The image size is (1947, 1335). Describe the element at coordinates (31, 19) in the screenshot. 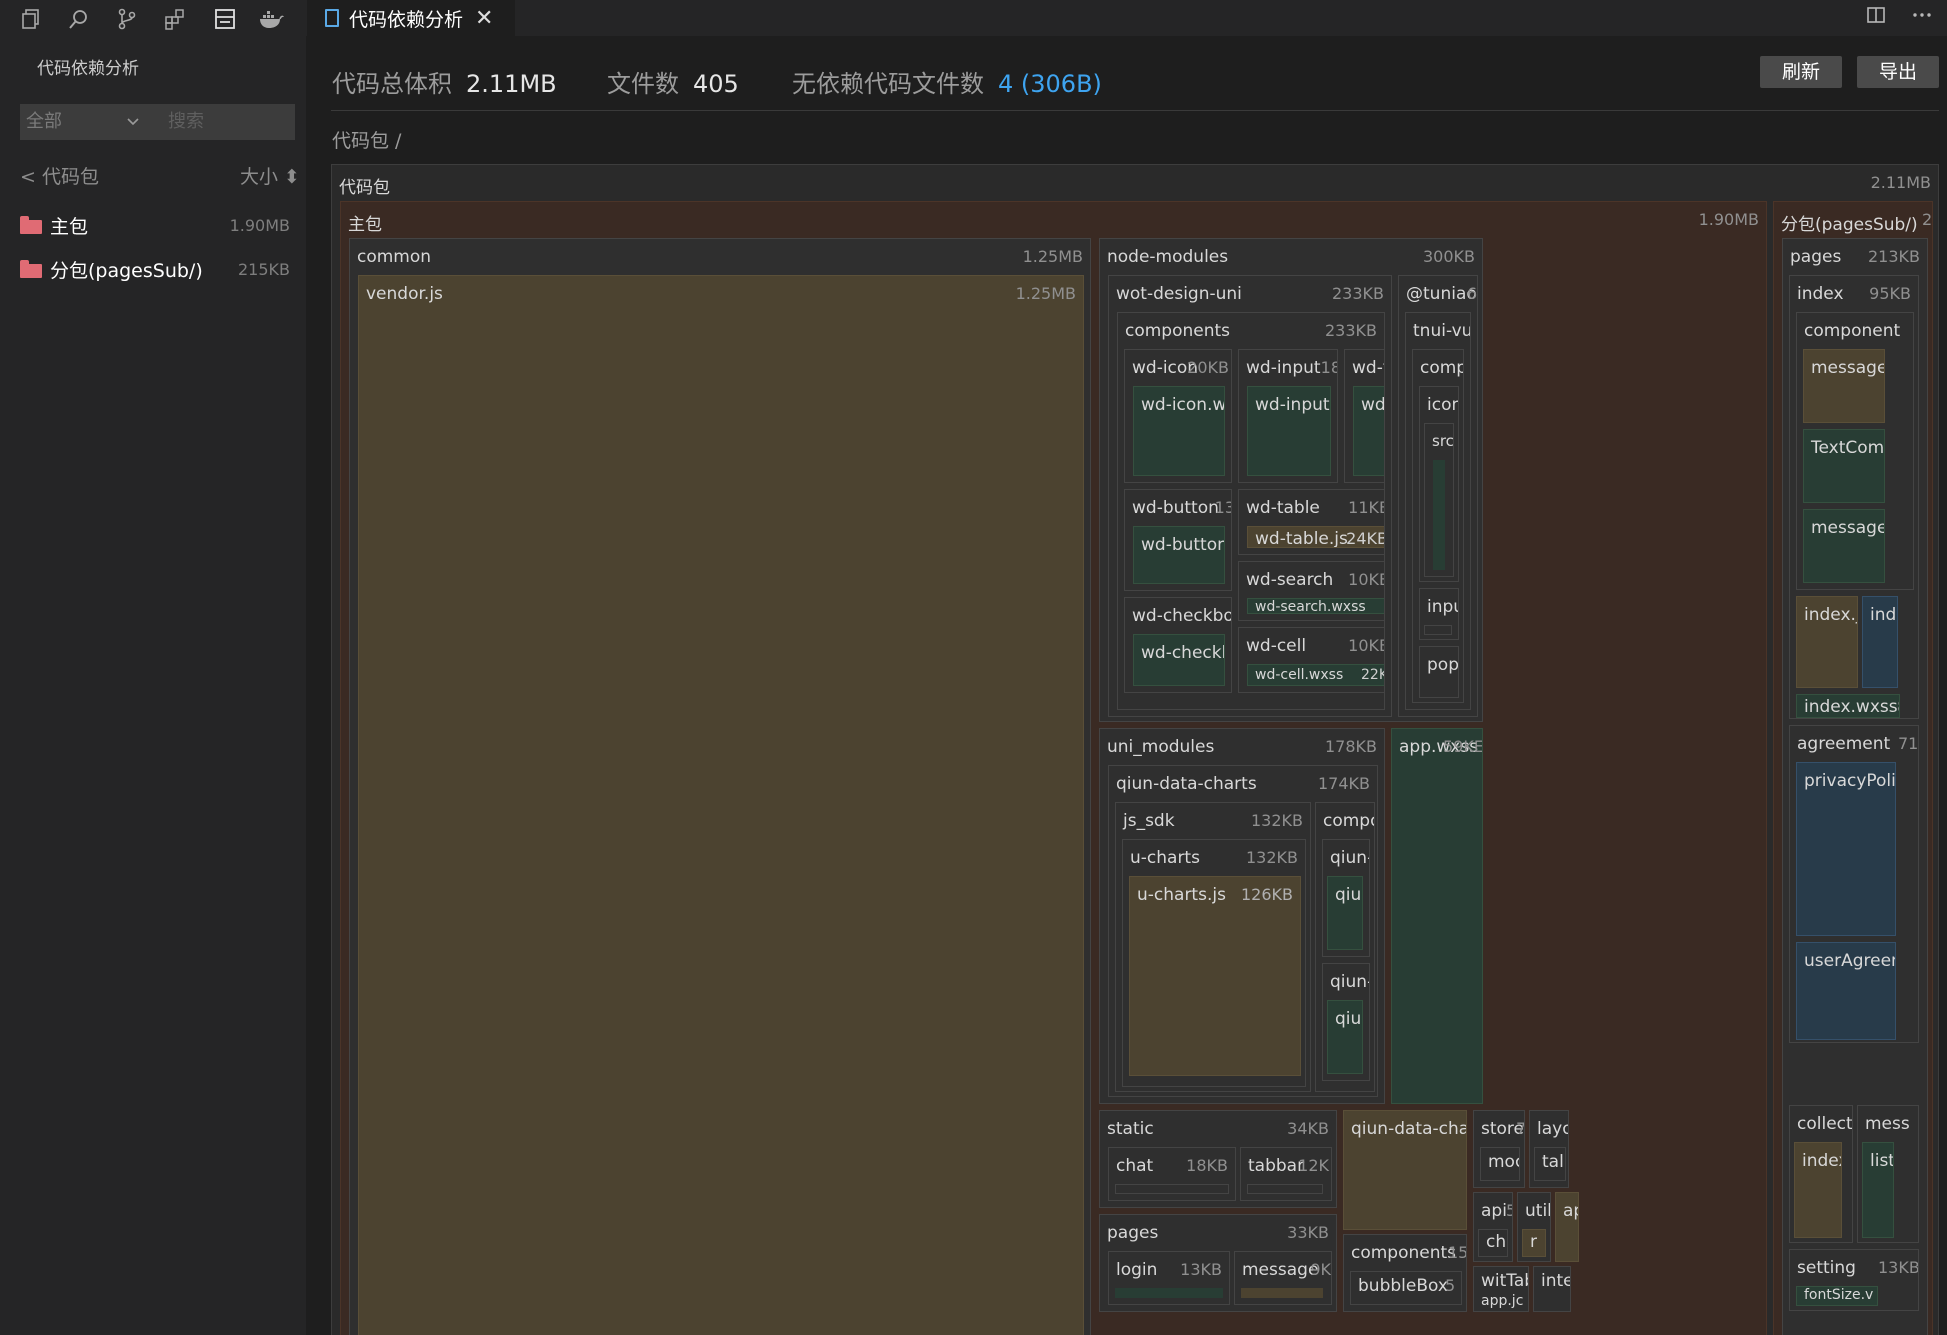

I see `explorer-icon` at that location.